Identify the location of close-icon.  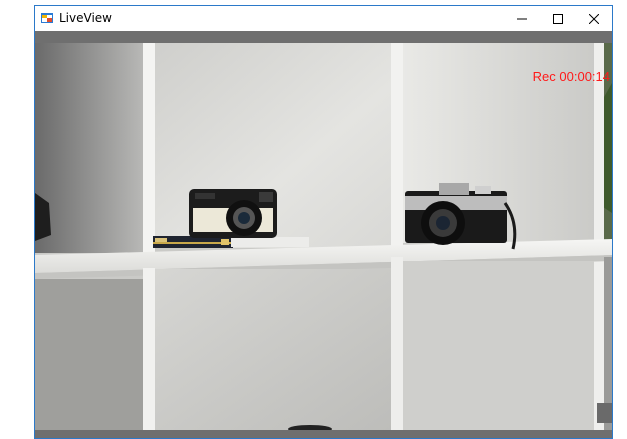
(594, 18).